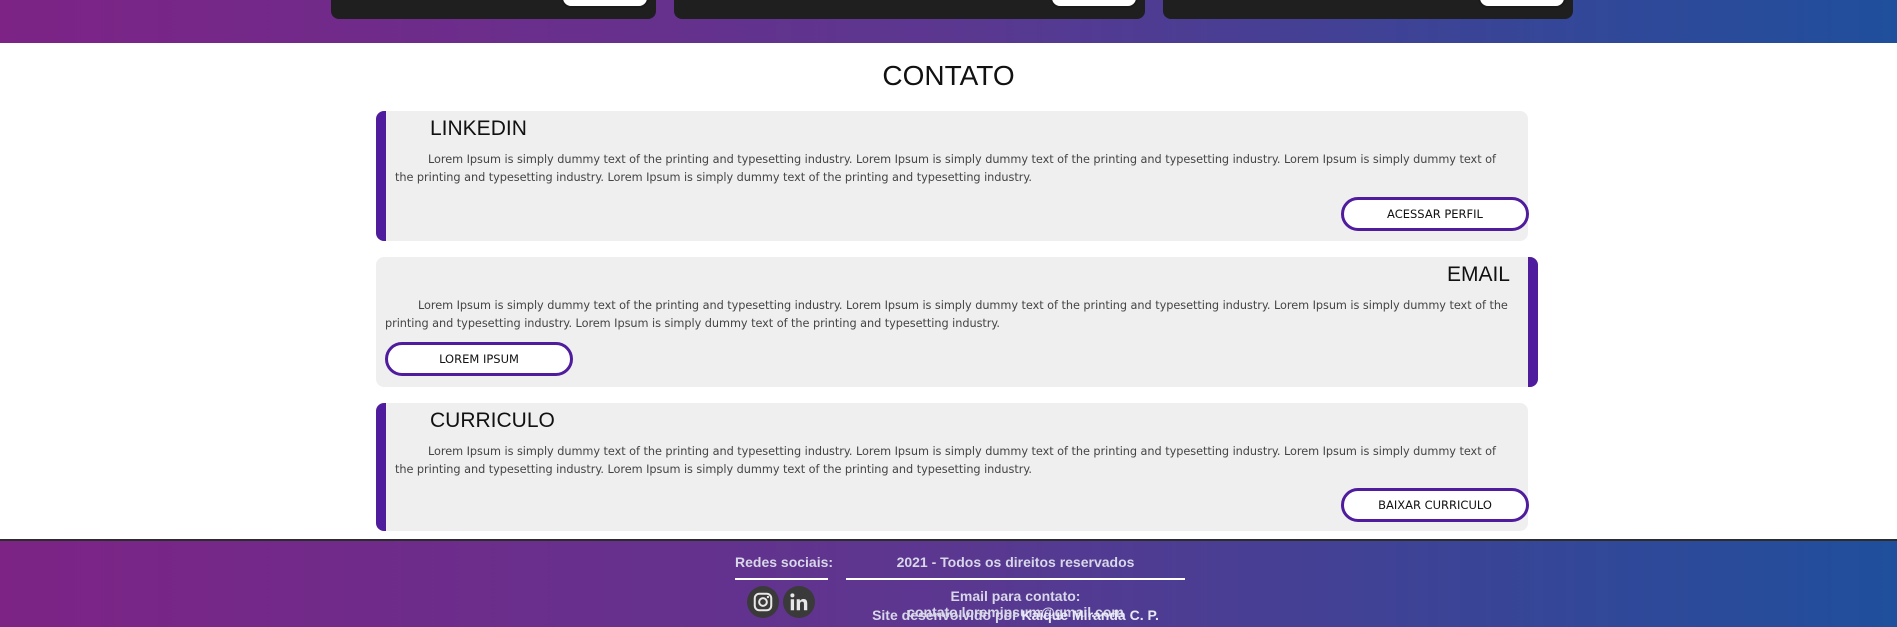 The image size is (1897, 627). I want to click on access-profile-button: ACESSAR PERFIL, so click(1435, 214).